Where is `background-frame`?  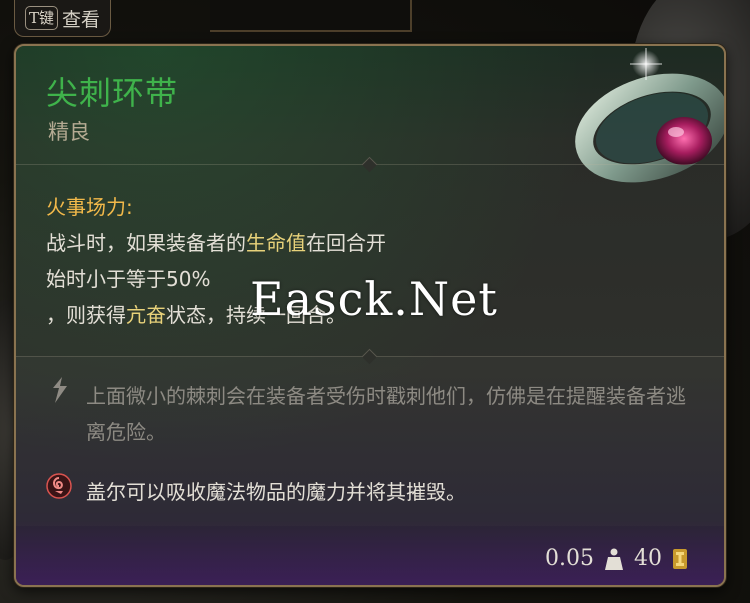
background-frame is located at coordinates (311, 16).